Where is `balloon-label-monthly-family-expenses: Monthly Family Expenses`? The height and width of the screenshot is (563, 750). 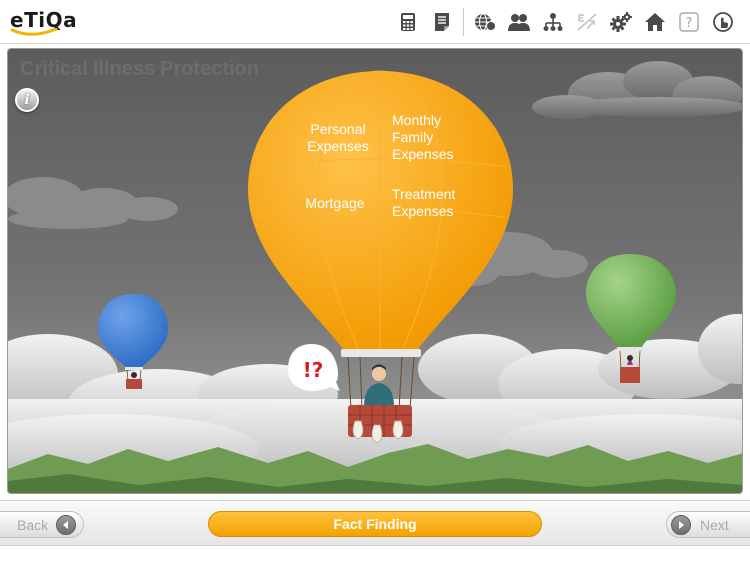 balloon-label-monthly-family-expenses: Monthly Family Expenses is located at coordinates (423, 137).